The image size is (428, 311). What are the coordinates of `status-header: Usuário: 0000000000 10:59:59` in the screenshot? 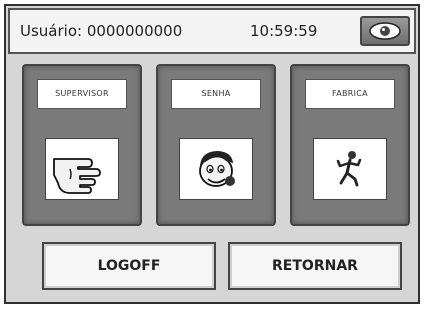 It's located at (212, 31).